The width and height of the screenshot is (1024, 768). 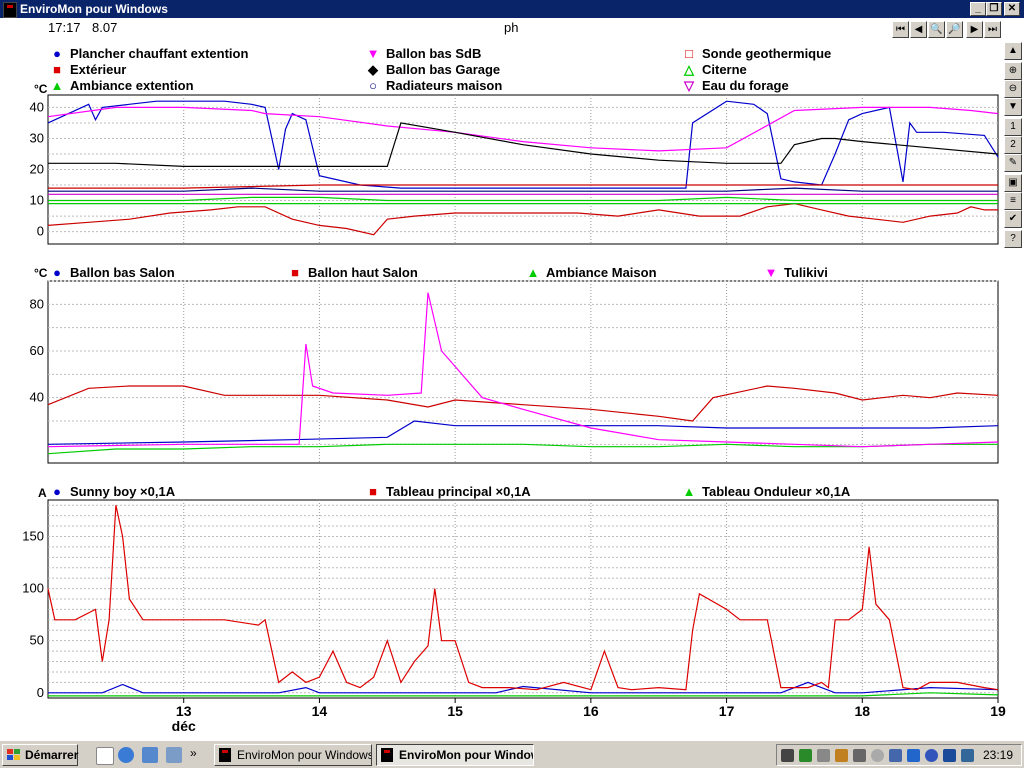 I want to click on outlook-icon, so click(x=150, y=755).